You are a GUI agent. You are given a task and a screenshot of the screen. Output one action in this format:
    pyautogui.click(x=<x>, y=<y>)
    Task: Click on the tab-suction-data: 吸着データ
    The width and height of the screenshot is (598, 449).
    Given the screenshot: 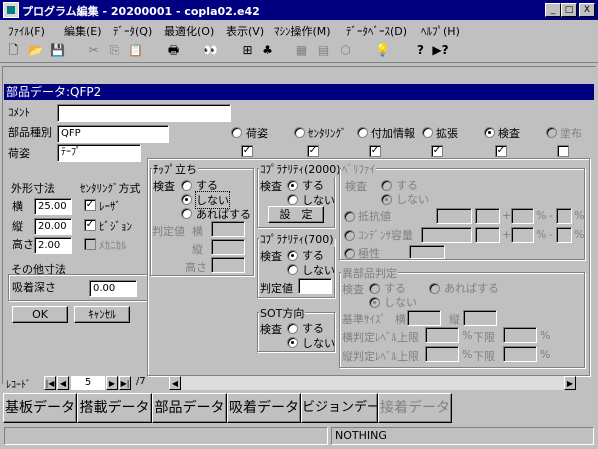 What is the action you would take?
    pyautogui.click(x=264, y=408)
    